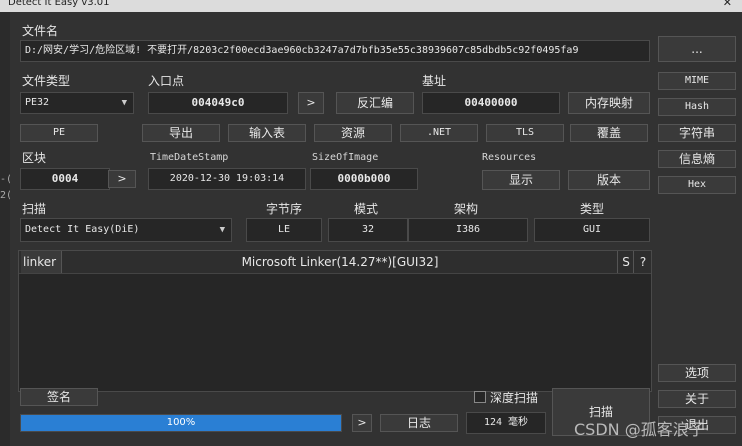 The image size is (742, 446). Describe the element at coordinates (181, 133) in the screenshot. I see `export-button: 导出` at that location.